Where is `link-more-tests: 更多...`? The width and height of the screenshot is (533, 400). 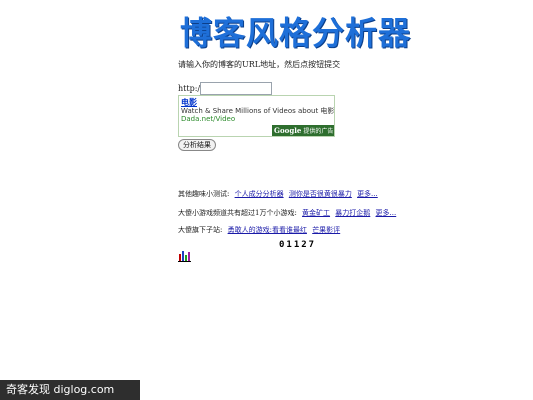 link-more-tests: 更多... is located at coordinates (367, 194).